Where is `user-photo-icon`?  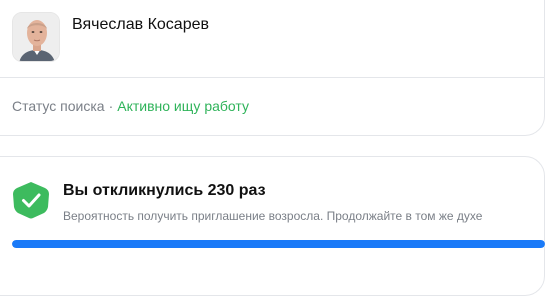
user-photo-icon is located at coordinates (36, 37).